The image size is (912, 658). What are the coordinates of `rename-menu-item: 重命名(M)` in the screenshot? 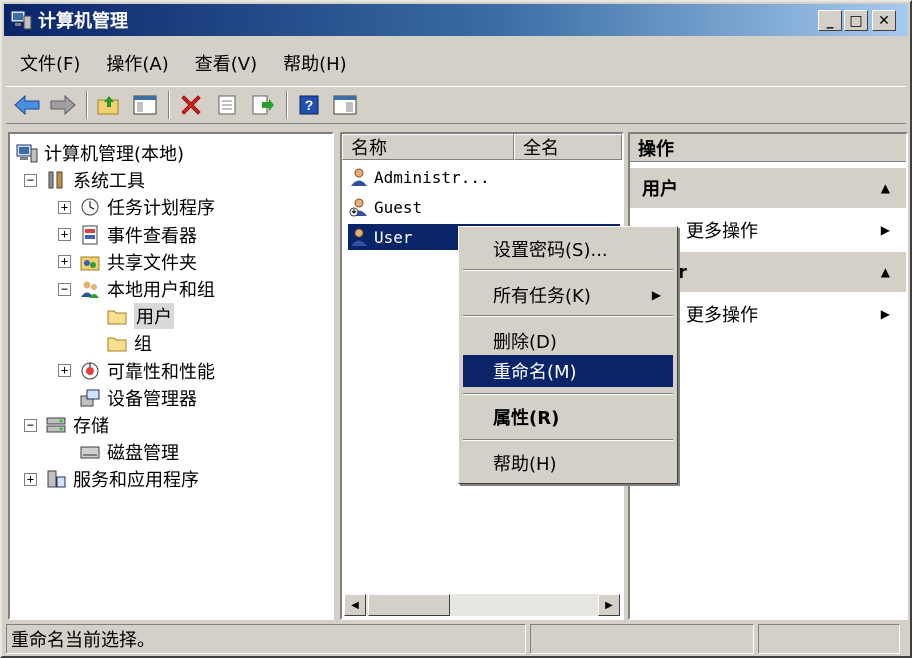 It's located at (568, 371).